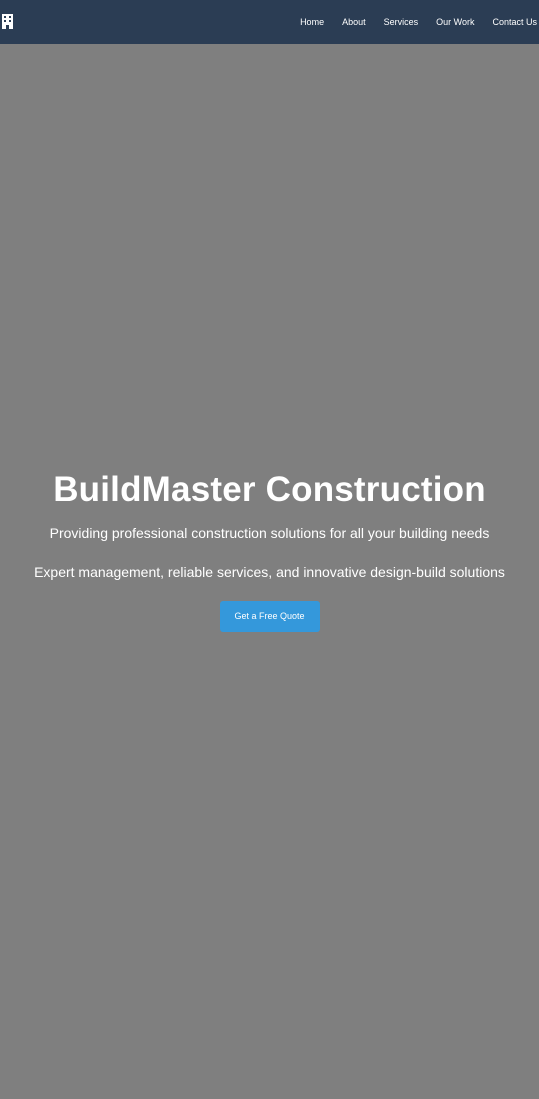 This screenshot has height=1099, width=539. I want to click on navbar: Home About Services Our Work Contact Us, so click(269, 22).